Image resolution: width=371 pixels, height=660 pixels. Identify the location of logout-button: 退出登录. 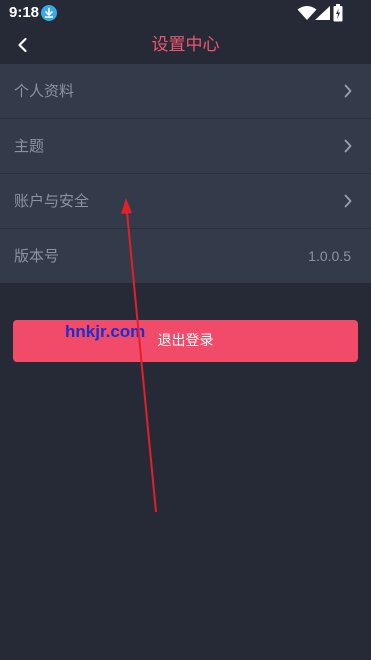
(185, 341).